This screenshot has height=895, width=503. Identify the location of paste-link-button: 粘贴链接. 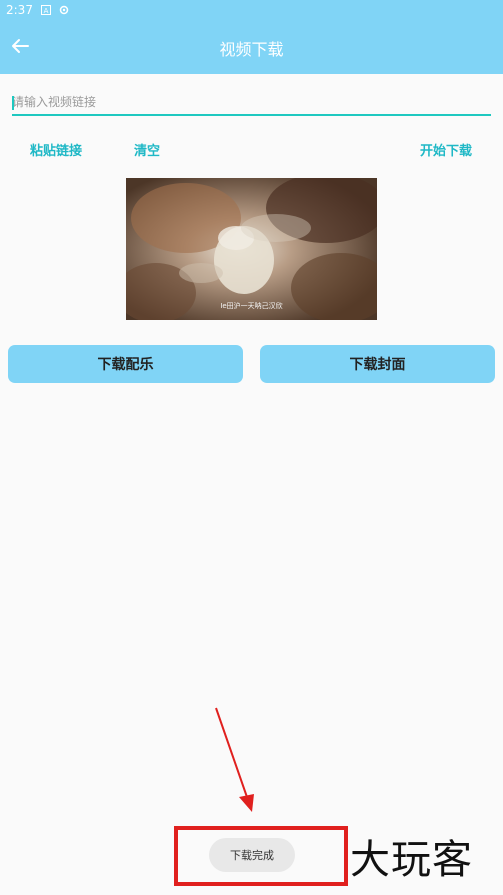
(56, 149).